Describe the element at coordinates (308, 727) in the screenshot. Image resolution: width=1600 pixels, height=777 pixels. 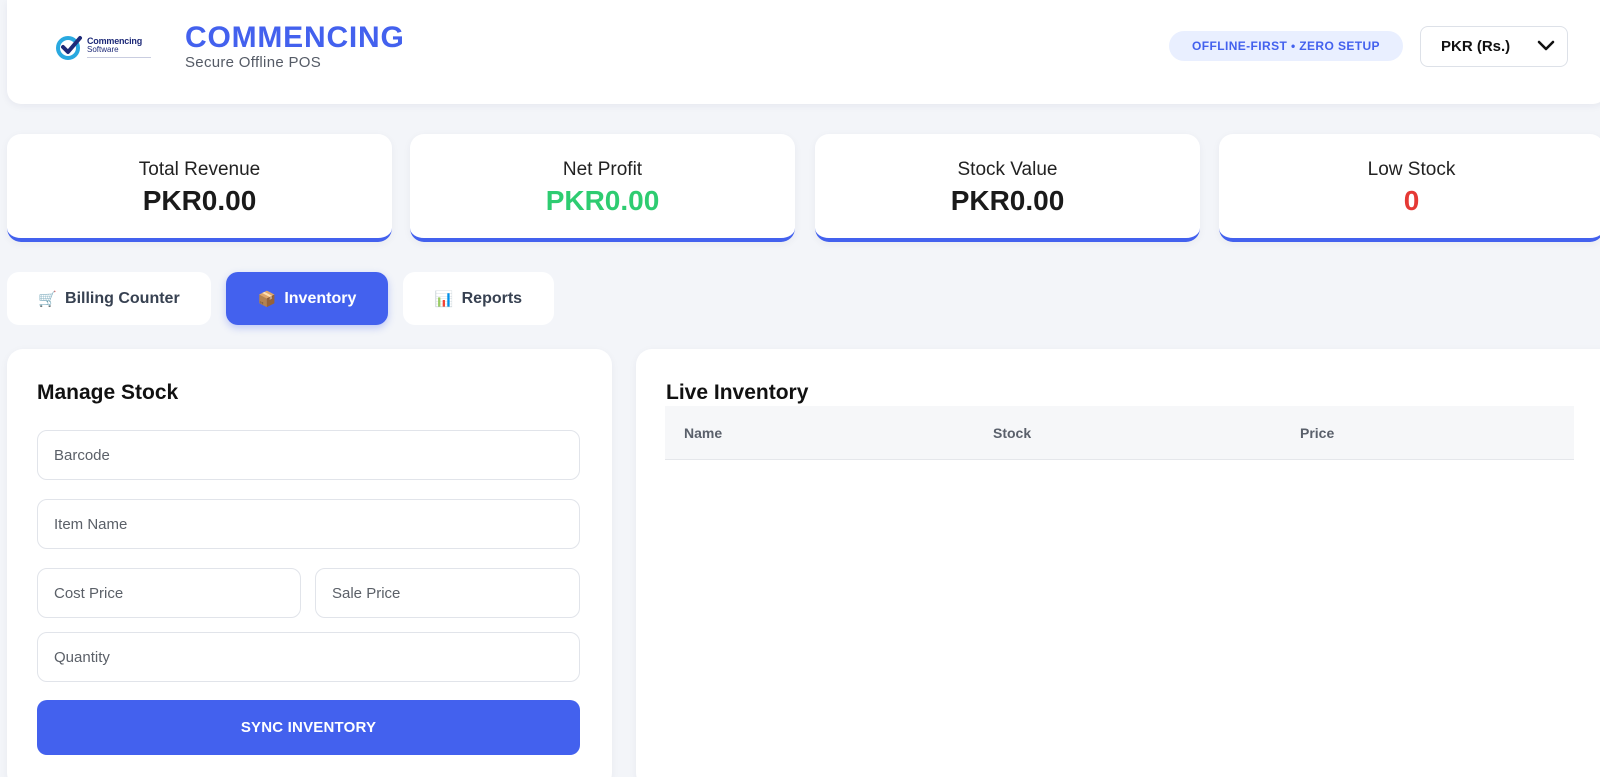
I see `sync-inventory-button: SYNC INVENTORY` at that location.